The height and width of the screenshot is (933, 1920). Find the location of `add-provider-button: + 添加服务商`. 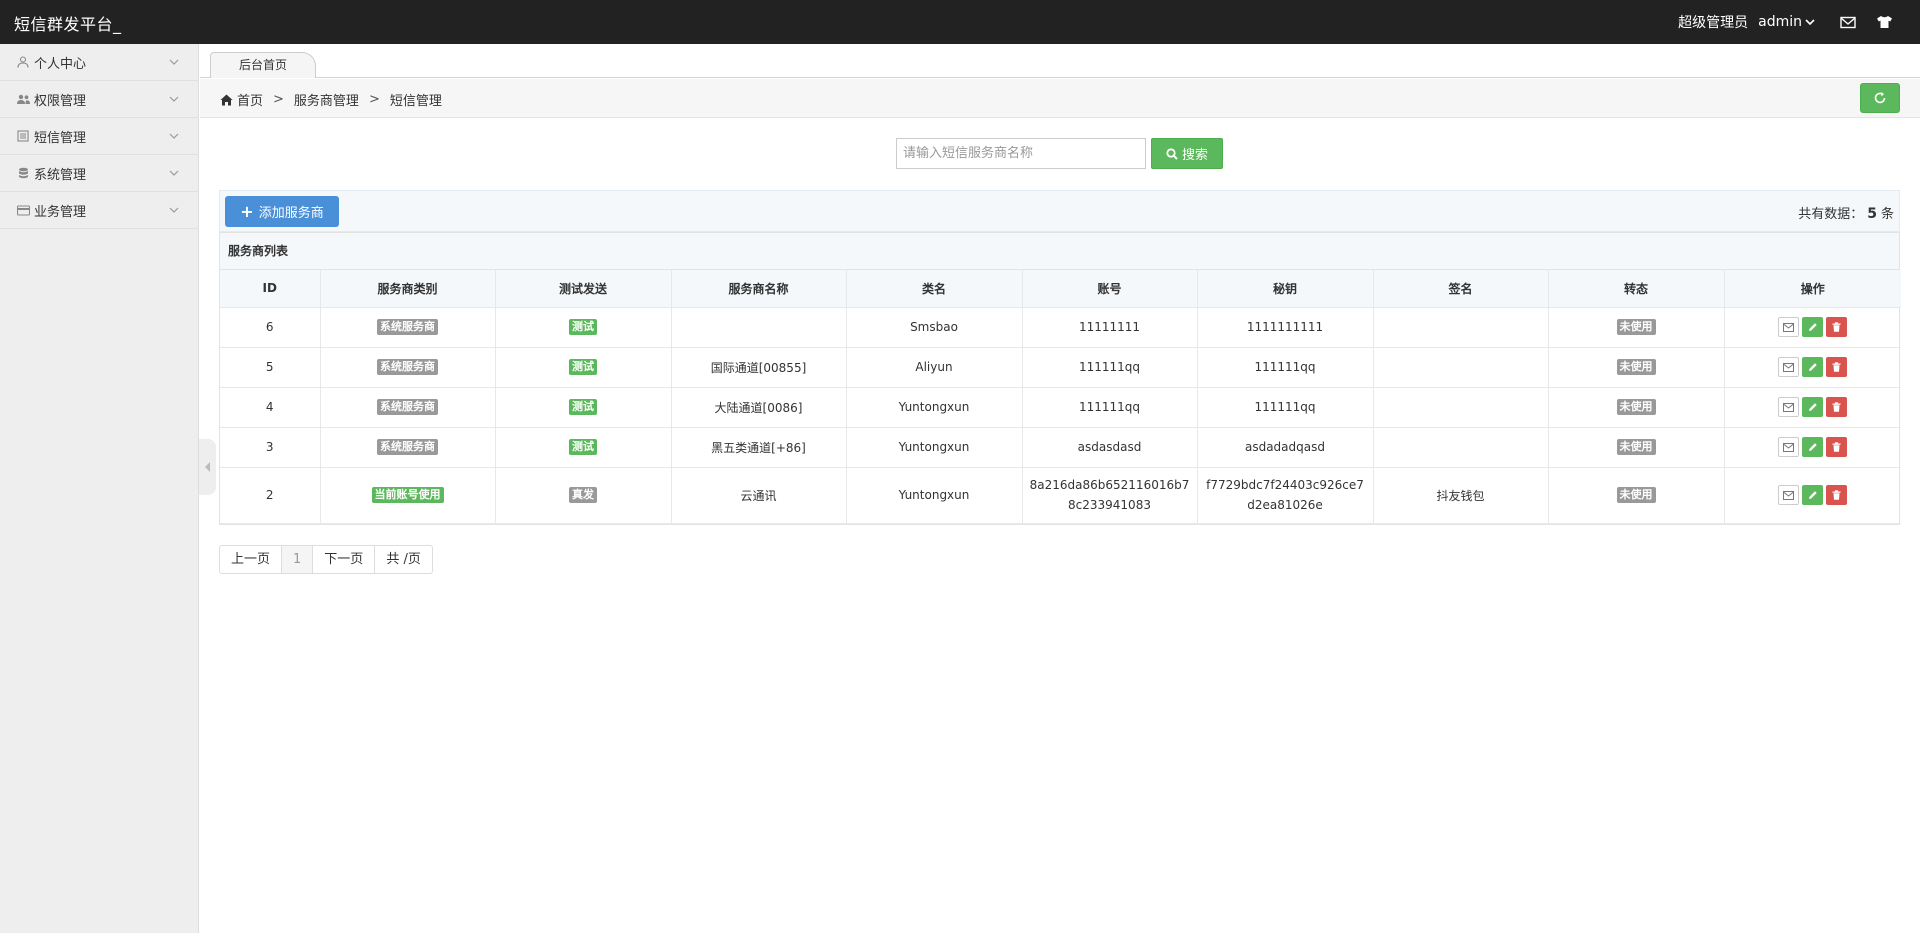

add-provider-button: + 添加服务商 is located at coordinates (282, 211).